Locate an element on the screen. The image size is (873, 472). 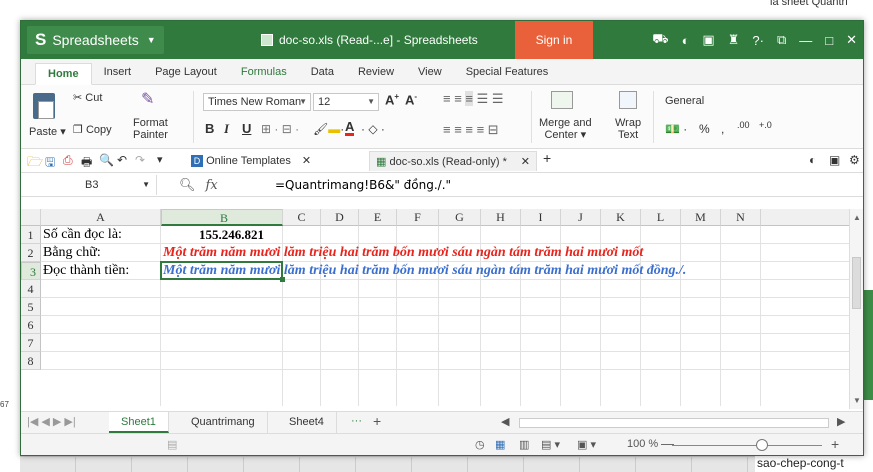
font-color-dropdown: · ◇ · is located at coordinates (373, 129).